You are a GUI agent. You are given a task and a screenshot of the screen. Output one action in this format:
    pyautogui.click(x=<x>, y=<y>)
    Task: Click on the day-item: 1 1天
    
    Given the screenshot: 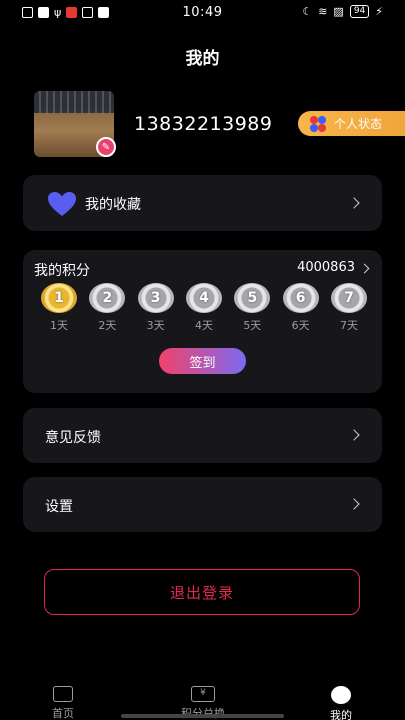 What is the action you would take?
    pyautogui.click(x=59, y=308)
    